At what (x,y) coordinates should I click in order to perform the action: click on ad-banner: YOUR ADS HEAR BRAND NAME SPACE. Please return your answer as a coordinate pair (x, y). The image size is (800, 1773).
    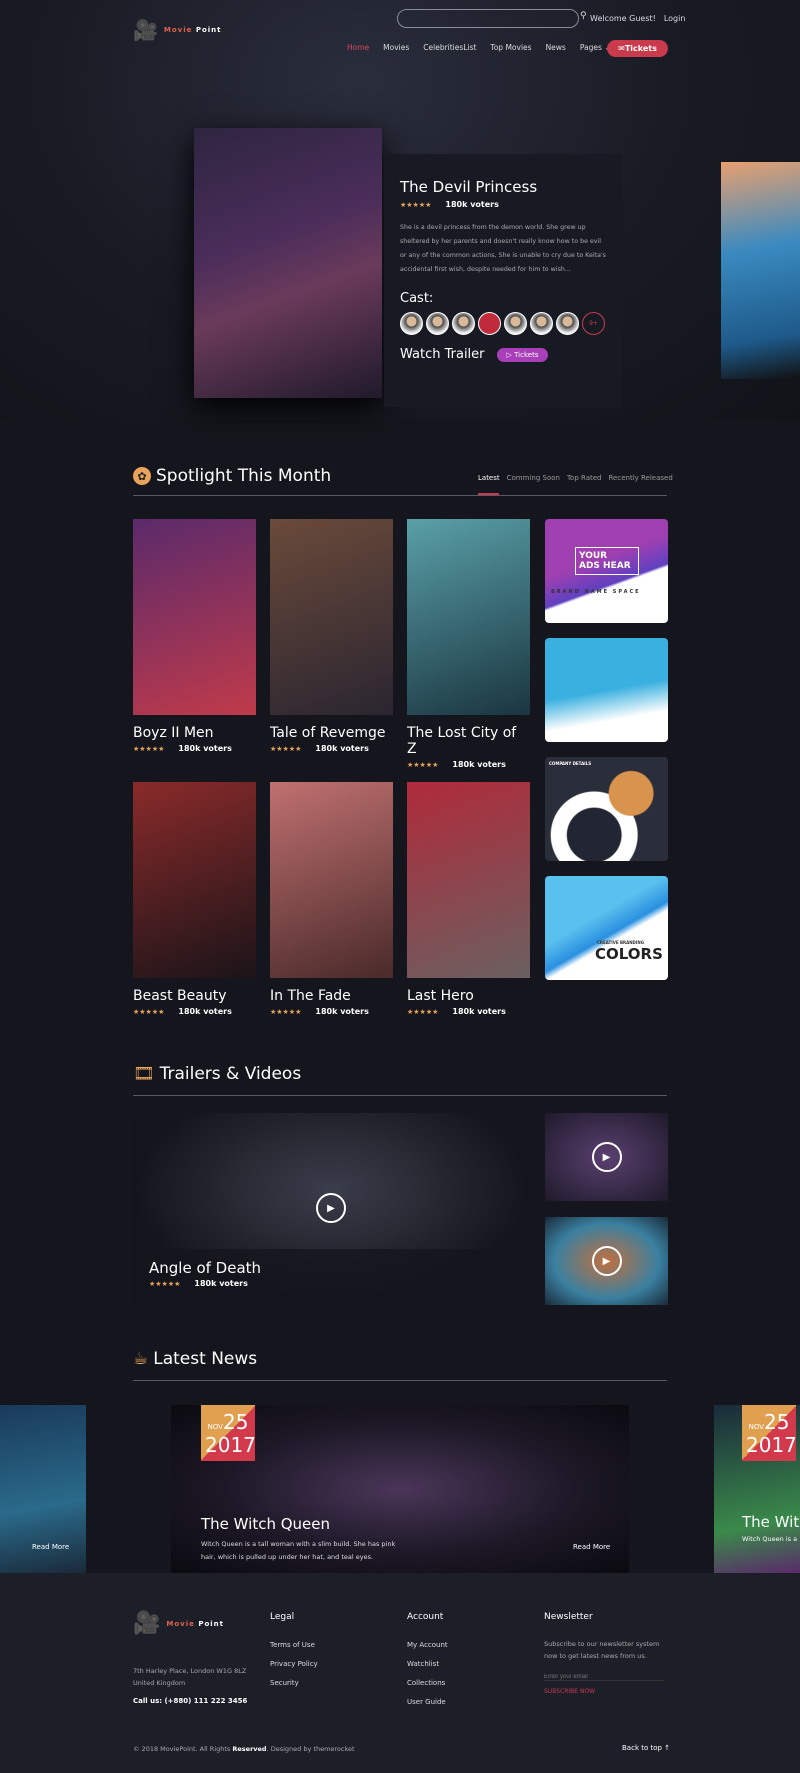
    Looking at the image, I should click on (606, 571).